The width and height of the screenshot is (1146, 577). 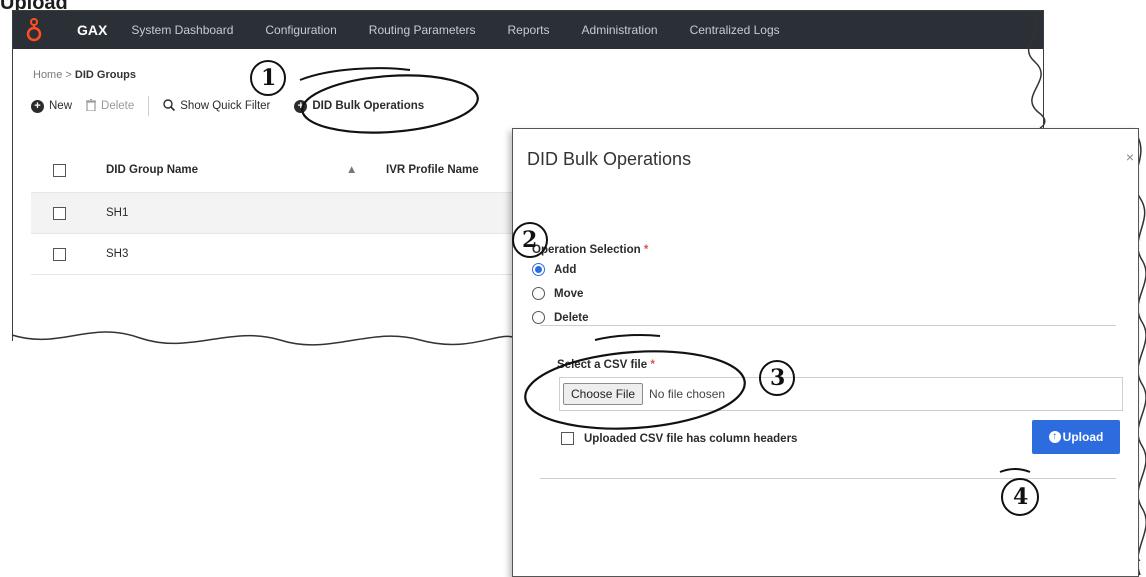 What do you see at coordinates (59, 170) in the screenshot?
I see `select-all-checkbox` at bounding box center [59, 170].